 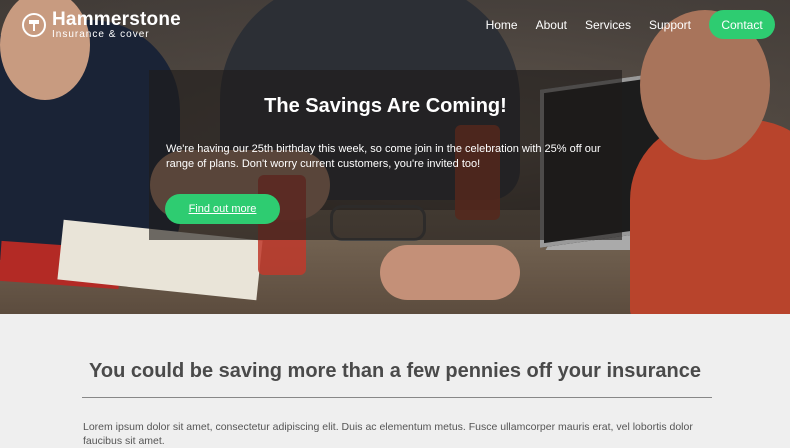 What do you see at coordinates (222, 209) in the screenshot?
I see `find-out-more-button: Find out more` at bounding box center [222, 209].